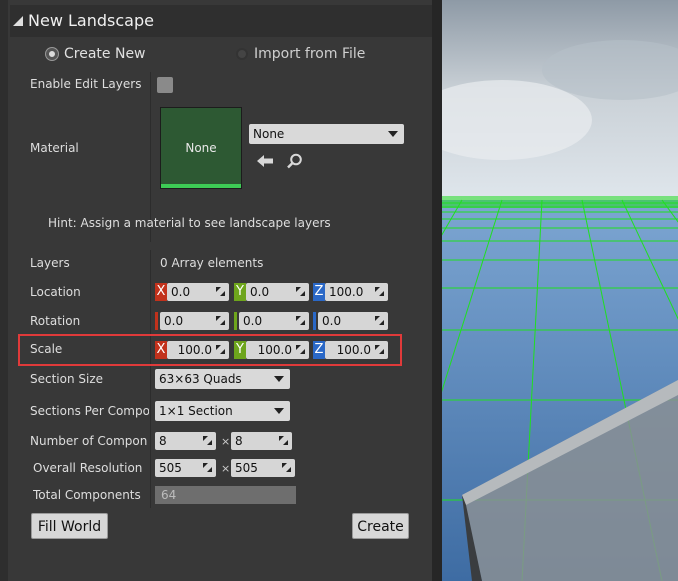 The image size is (678, 581). What do you see at coordinates (161, 292) in the screenshot?
I see `location-x-axis-label: X` at bounding box center [161, 292].